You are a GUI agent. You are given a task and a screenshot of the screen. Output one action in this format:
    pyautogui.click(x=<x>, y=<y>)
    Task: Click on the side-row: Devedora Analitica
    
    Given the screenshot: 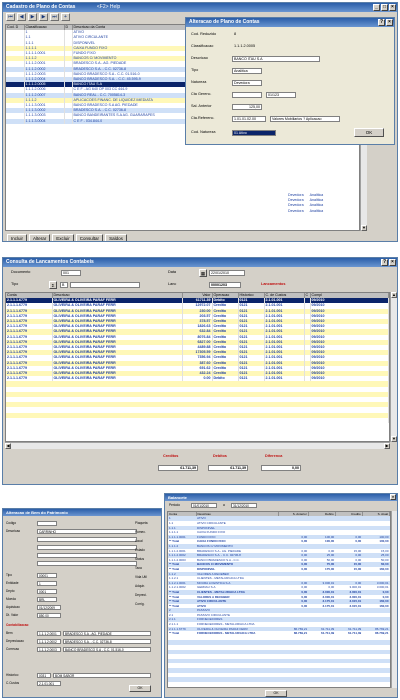 What is the action you would take?
    pyautogui.click(x=323, y=211)
    